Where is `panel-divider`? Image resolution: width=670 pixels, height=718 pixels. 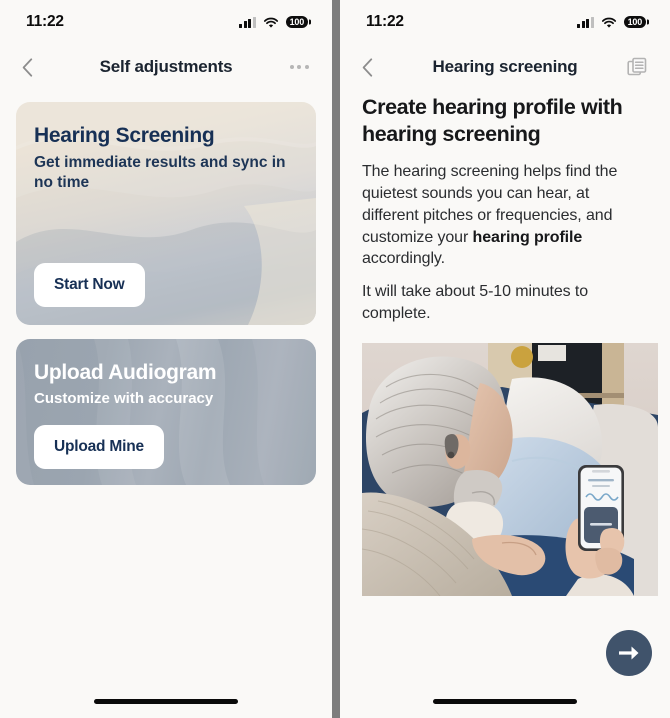 panel-divider is located at coordinates (336, 359).